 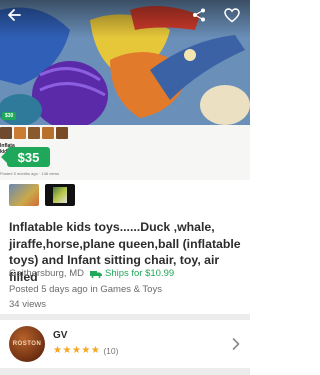 I want to click on seller-row: ROSTON GV ★ ★ ★ ★ ★ (10), so click(x=125, y=344).